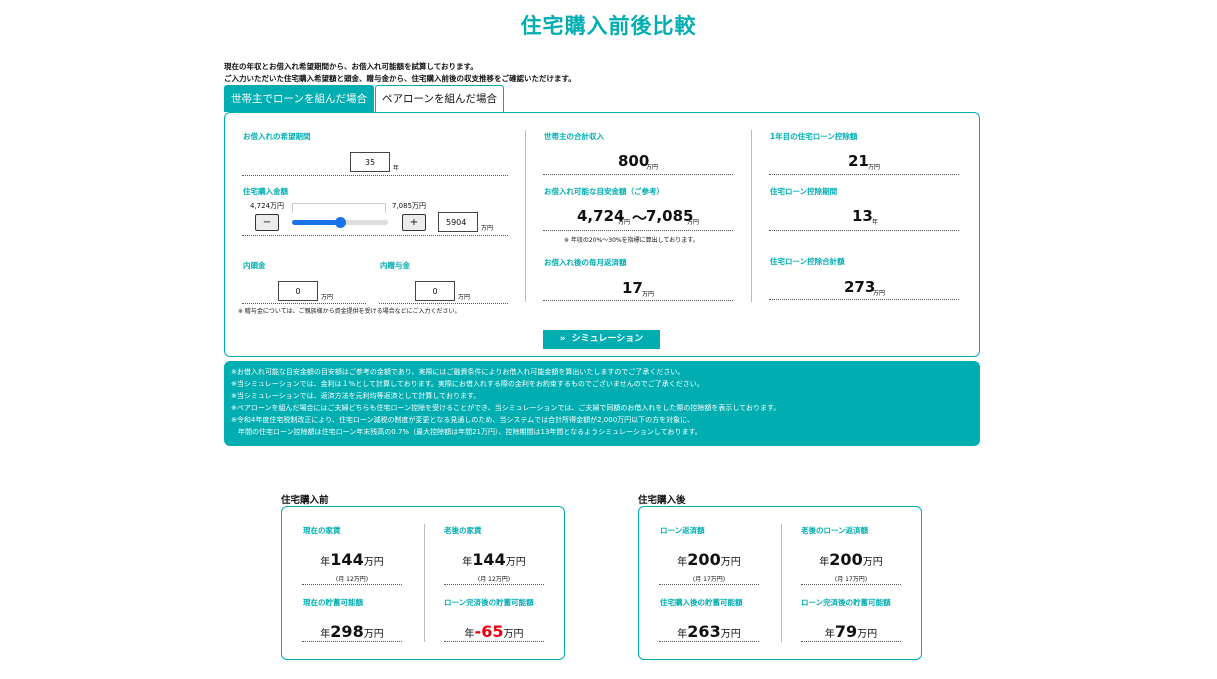  I want to click on deduction-first-year-value: 21, so click(858, 161).